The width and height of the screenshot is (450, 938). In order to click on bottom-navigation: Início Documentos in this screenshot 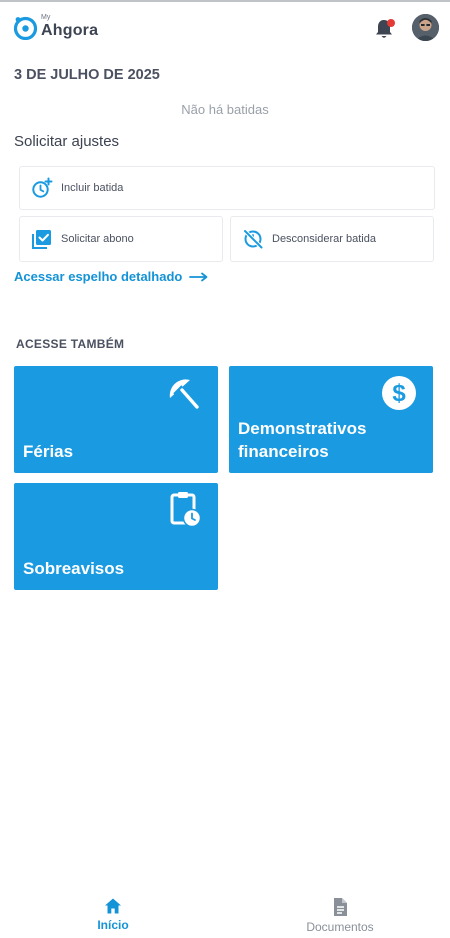, I will do `click(225, 912)`.